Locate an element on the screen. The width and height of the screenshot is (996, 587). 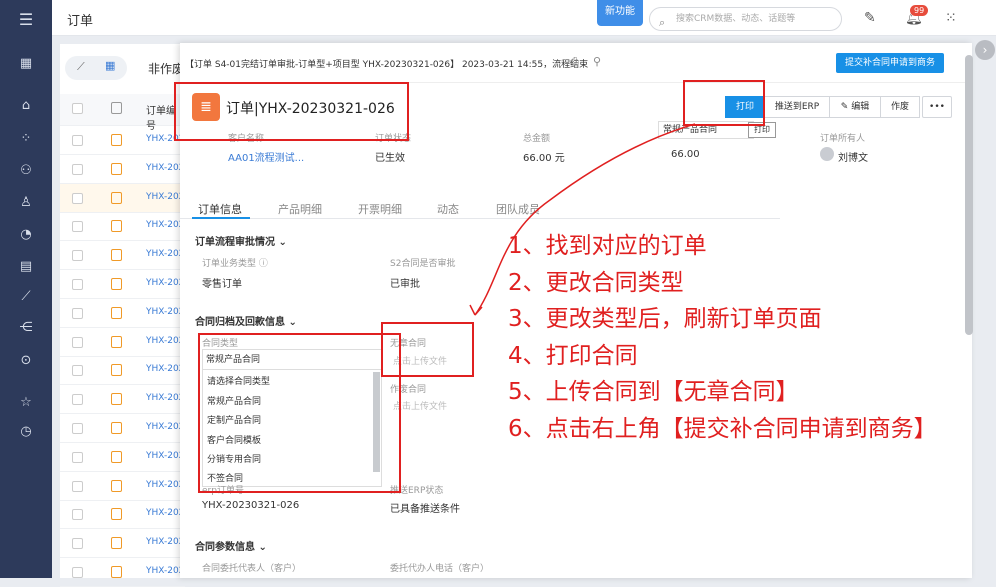
edit-button: ✎ 编辑 is located at coordinates (855, 107).